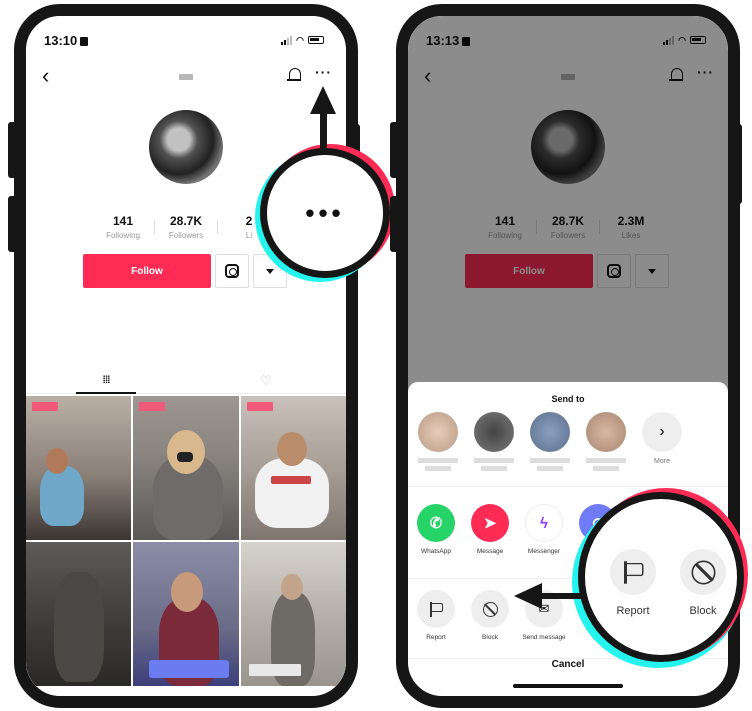 The height and width of the screenshot is (711, 752). I want to click on instagram-icon, so click(232, 271).